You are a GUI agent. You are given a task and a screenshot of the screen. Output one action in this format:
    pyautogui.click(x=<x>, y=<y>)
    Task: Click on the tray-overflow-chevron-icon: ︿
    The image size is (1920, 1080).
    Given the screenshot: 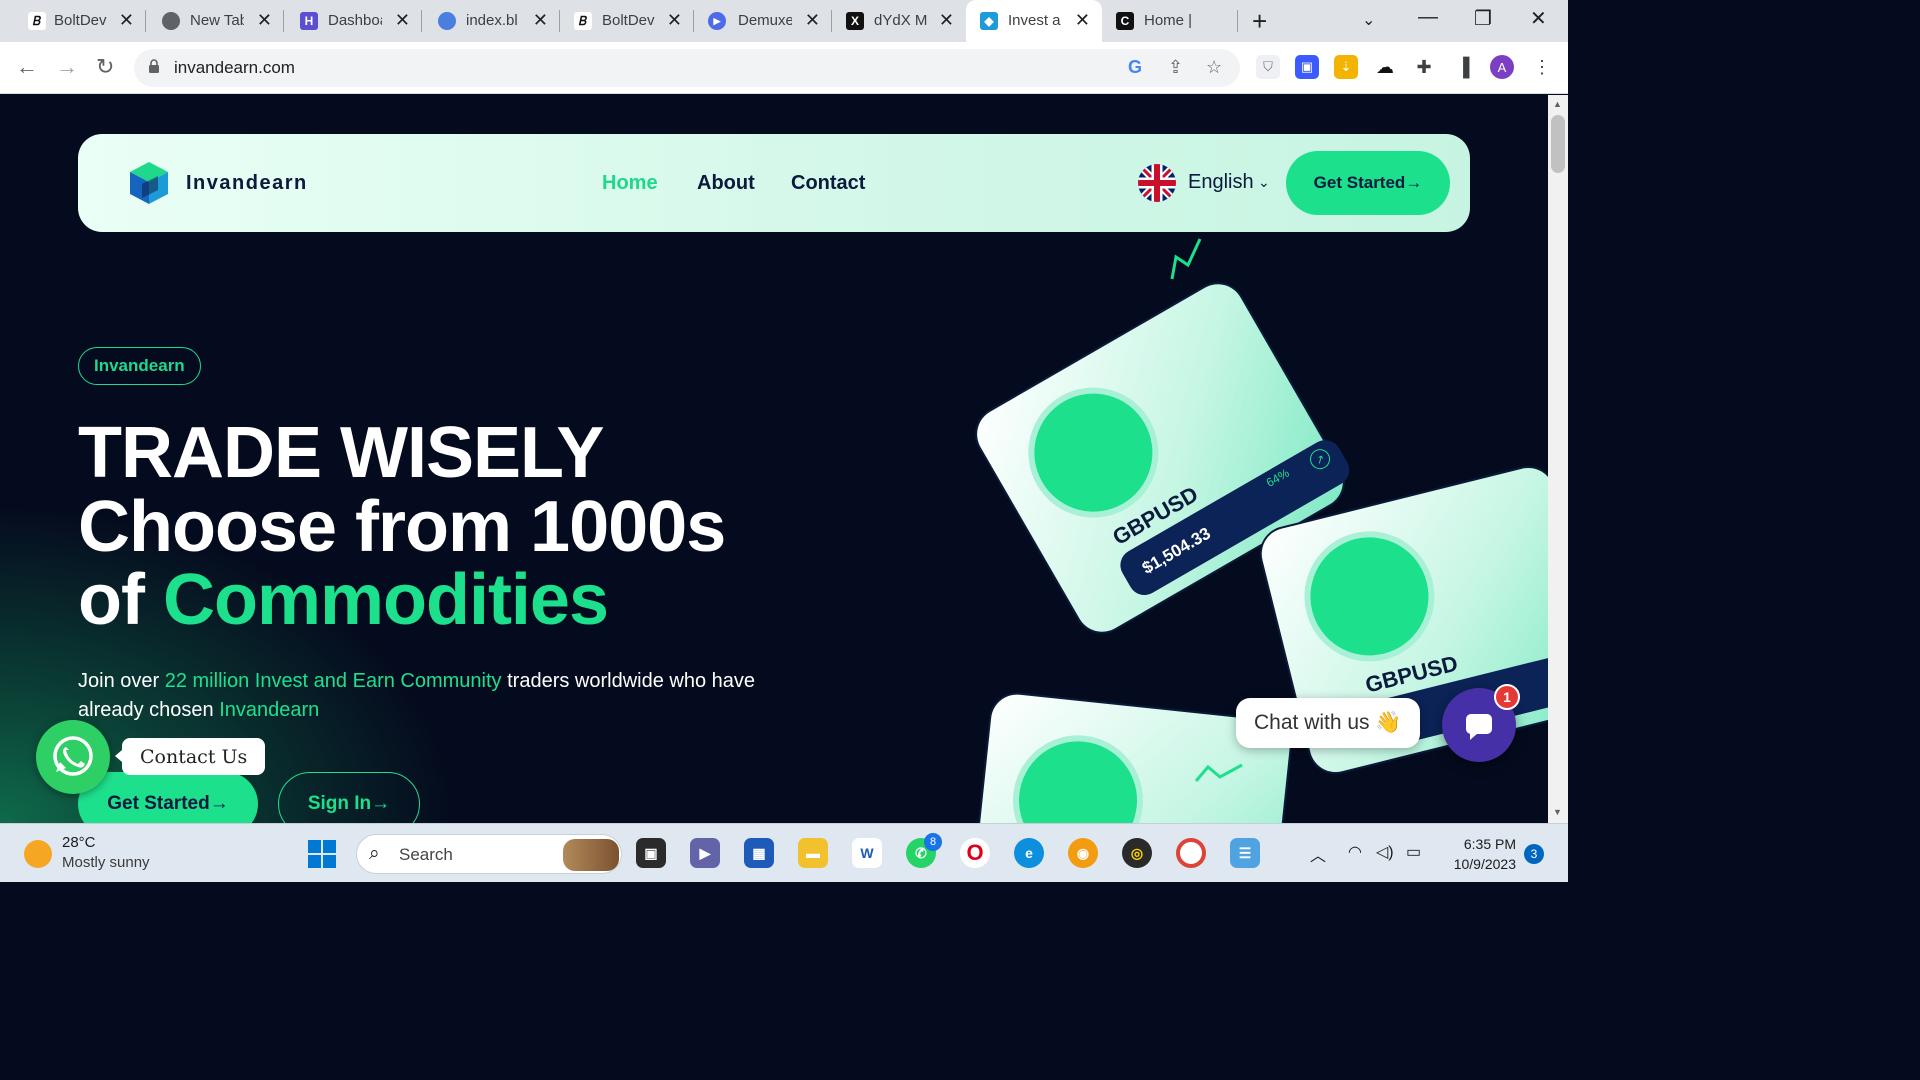 What is the action you would take?
    pyautogui.click(x=1318, y=854)
    